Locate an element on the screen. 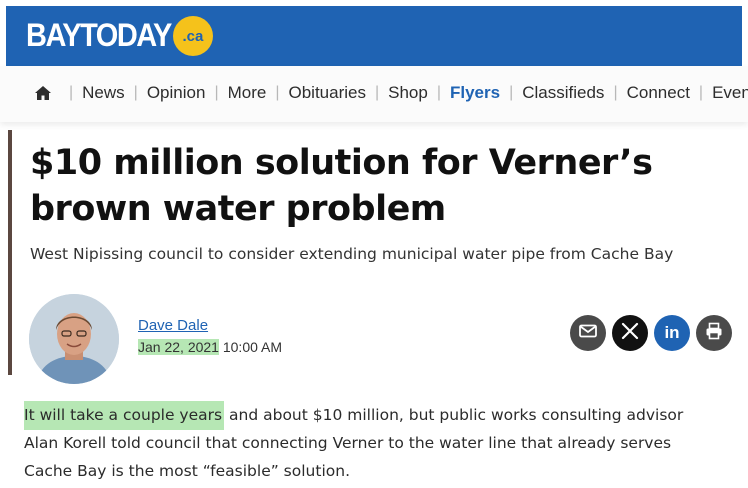  nav-item-news: News is located at coordinates (103, 93).